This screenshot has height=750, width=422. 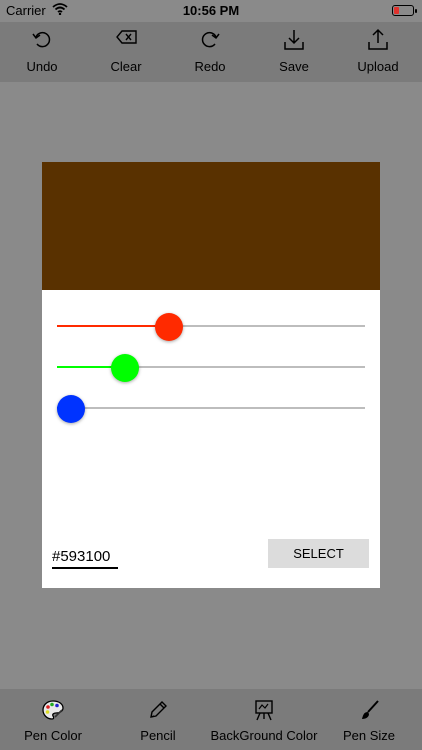 I want to click on pen-color-button: Pen Color, so click(x=53, y=719).